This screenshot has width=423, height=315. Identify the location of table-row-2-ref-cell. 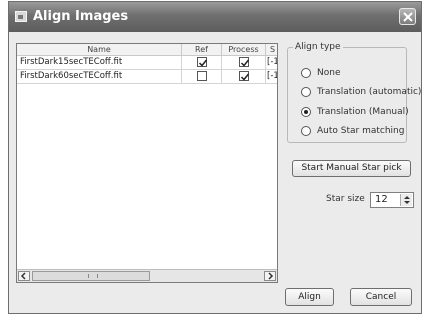
(202, 77).